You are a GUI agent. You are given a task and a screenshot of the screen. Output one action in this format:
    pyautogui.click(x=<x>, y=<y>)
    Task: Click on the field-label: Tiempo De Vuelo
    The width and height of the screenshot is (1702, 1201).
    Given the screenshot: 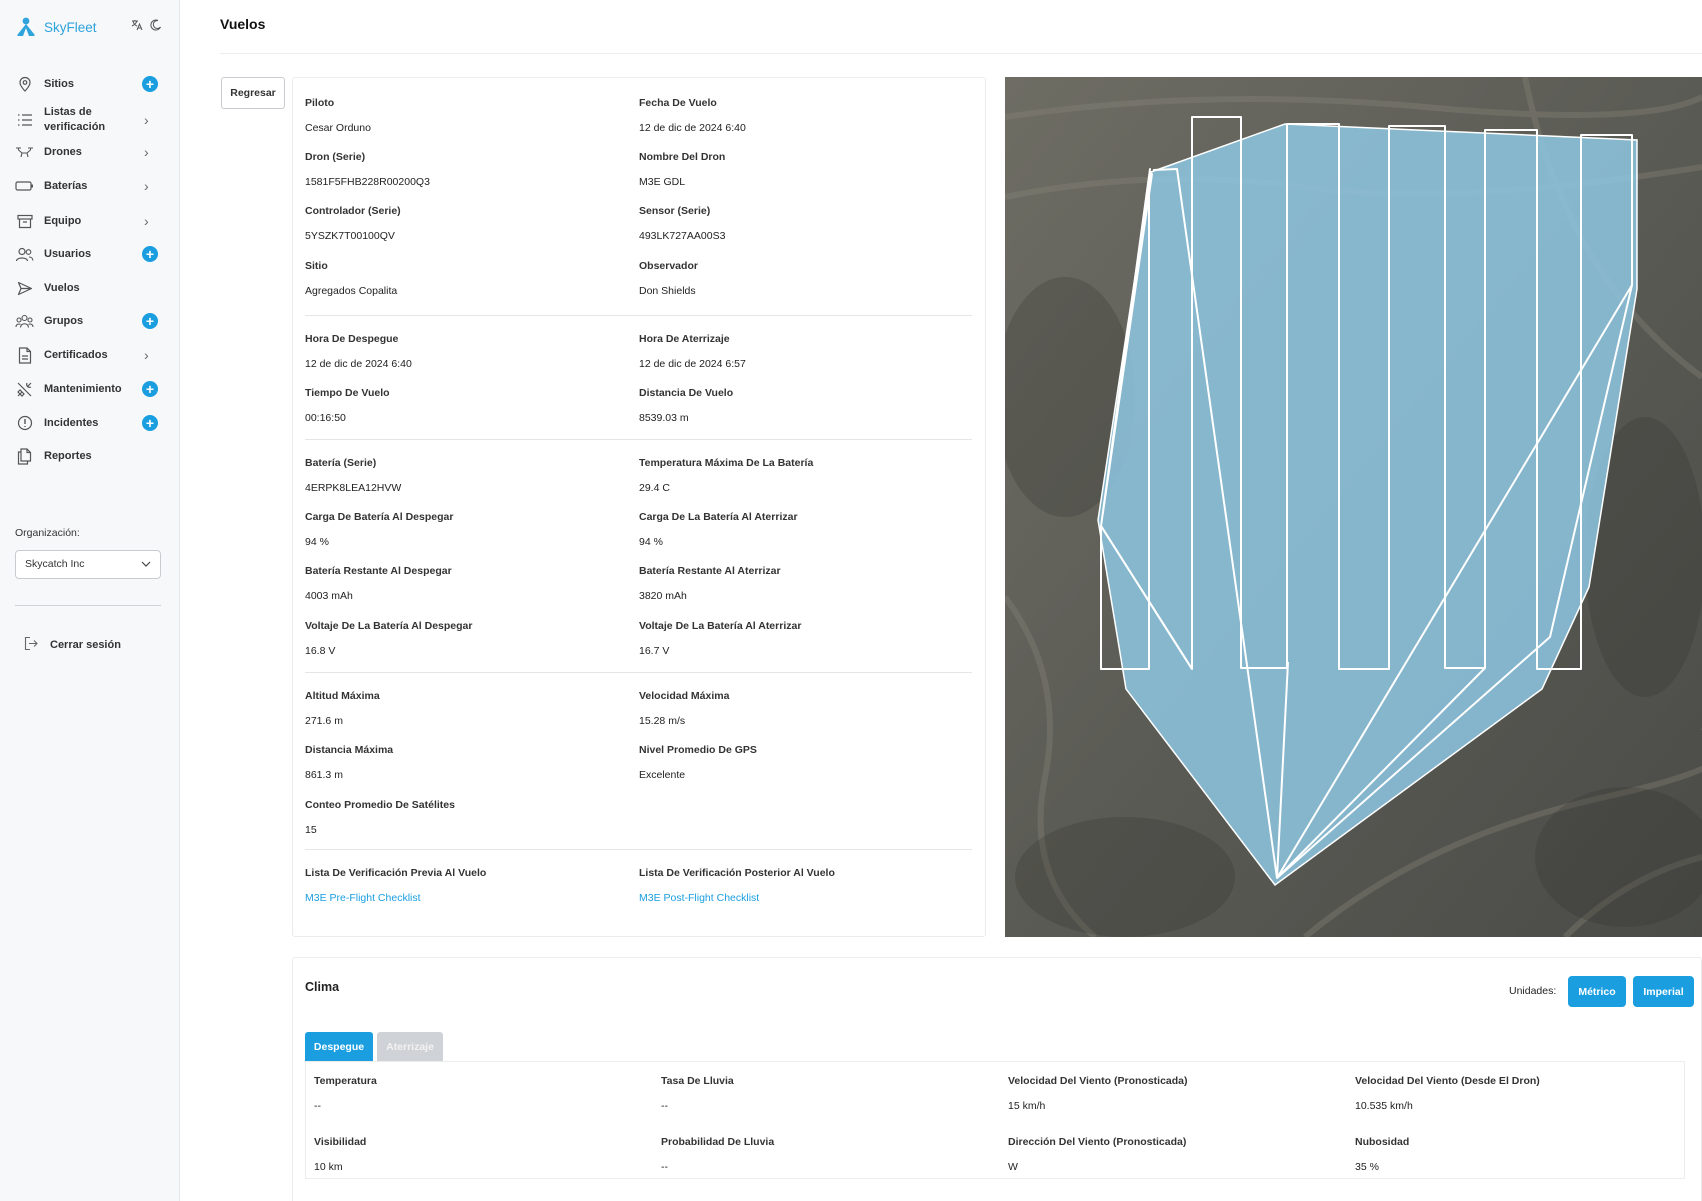 What is the action you would take?
    pyautogui.click(x=347, y=393)
    